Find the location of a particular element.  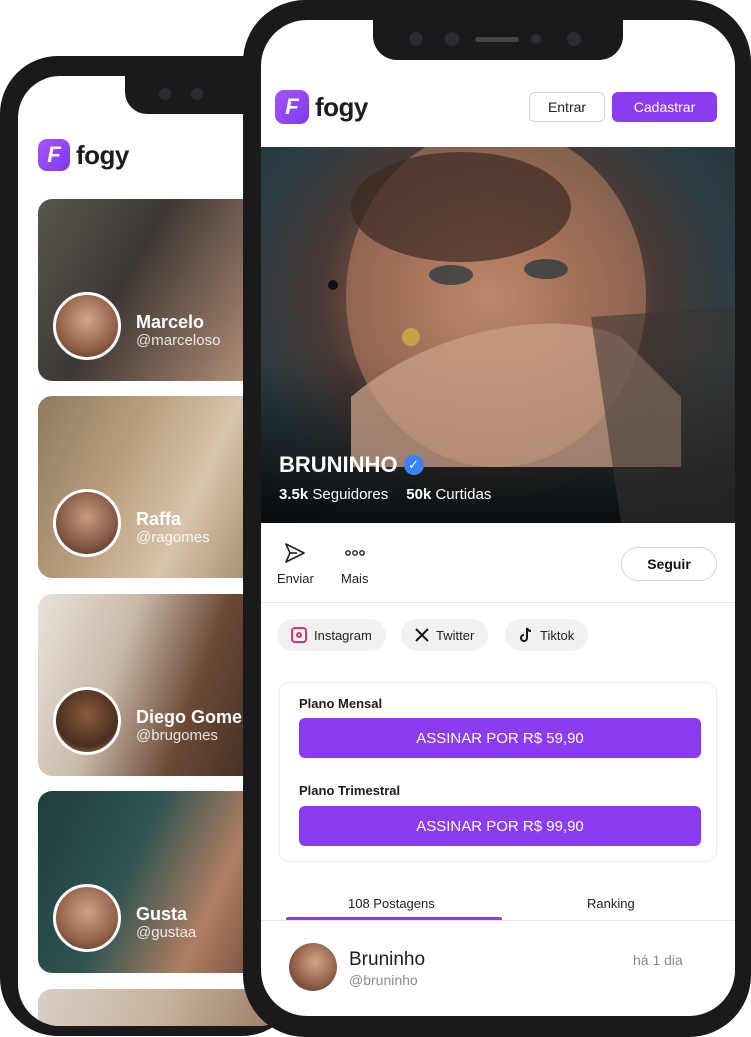

more-dots-icon is located at coordinates (354, 553).